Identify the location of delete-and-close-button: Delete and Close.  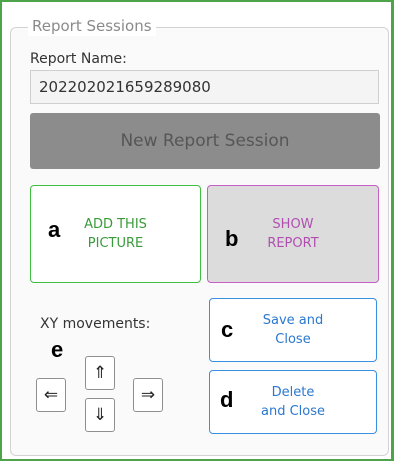
(293, 402).